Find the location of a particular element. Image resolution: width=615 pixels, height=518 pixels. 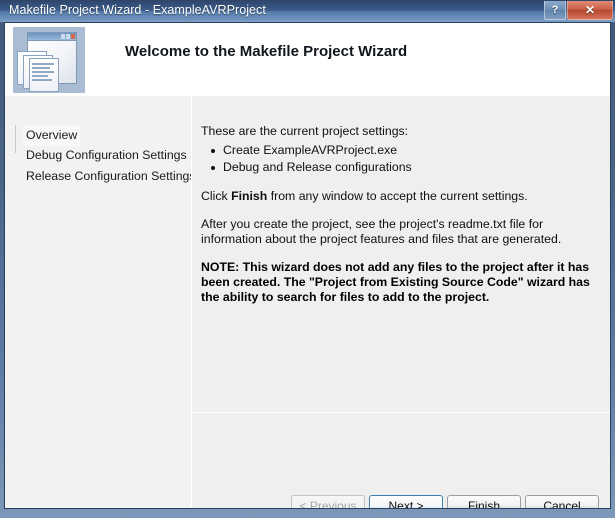

sidebar-item-debug-configuration-settings: Debug Configuration Settings is located at coordinates (106, 155).